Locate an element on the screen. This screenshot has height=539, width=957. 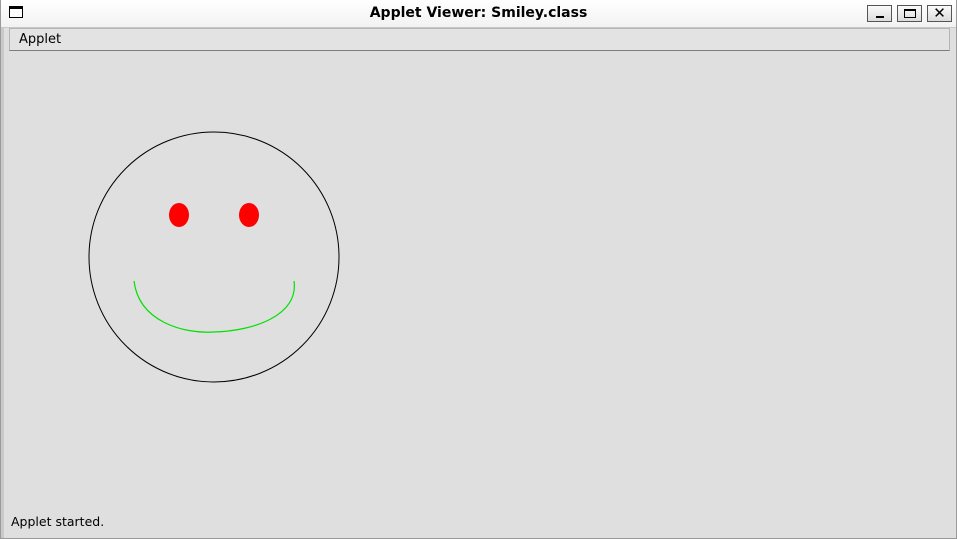
face-outline is located at coordinates (214, 257).